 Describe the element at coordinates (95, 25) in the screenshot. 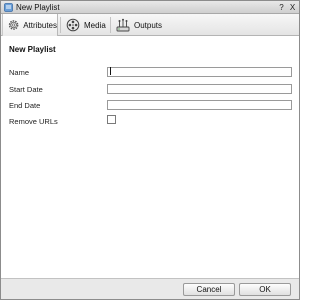

I see `tab-media-label: Media` at that location.